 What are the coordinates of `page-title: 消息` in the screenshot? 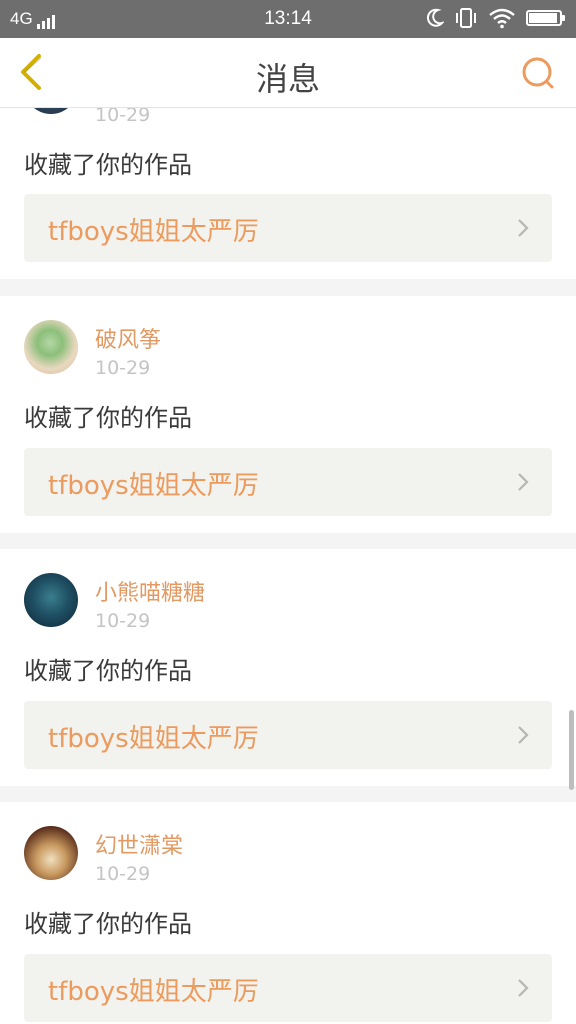 It's located at (287, 79).